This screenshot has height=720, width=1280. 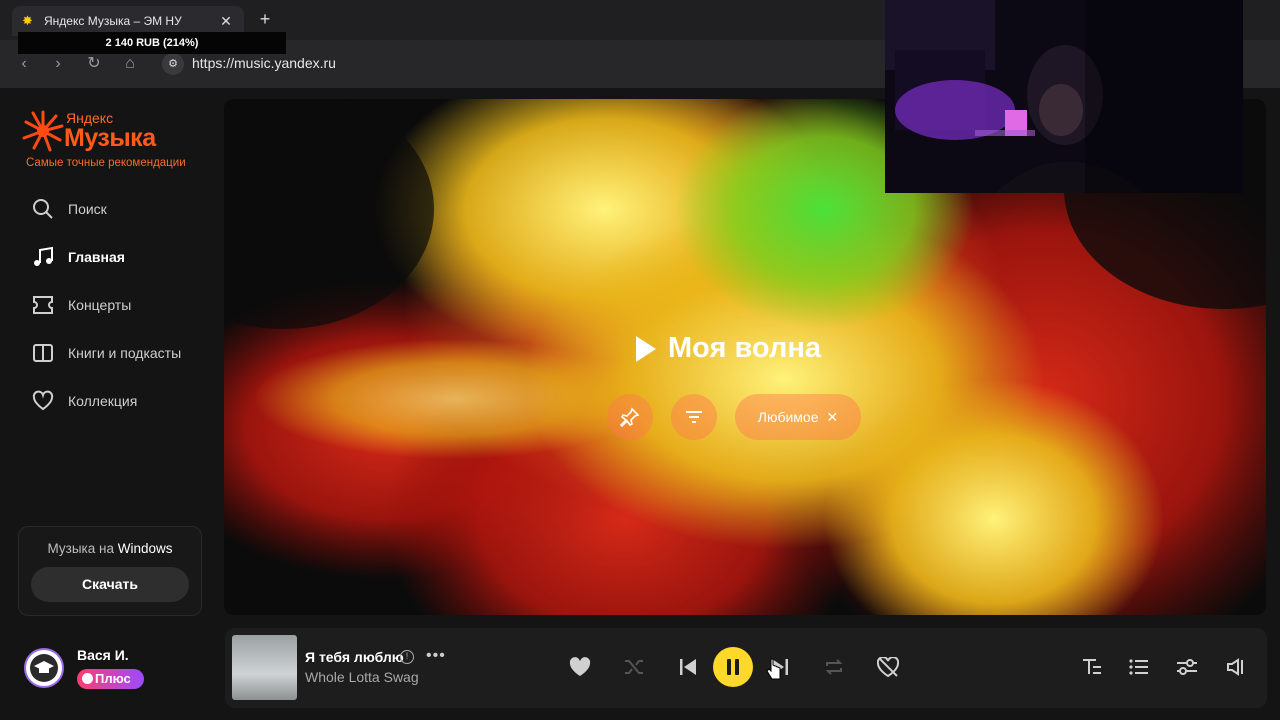 I want to click on tab-title: Яндекс Музыка – ЭМ НУ, so click(x=113, y=21).